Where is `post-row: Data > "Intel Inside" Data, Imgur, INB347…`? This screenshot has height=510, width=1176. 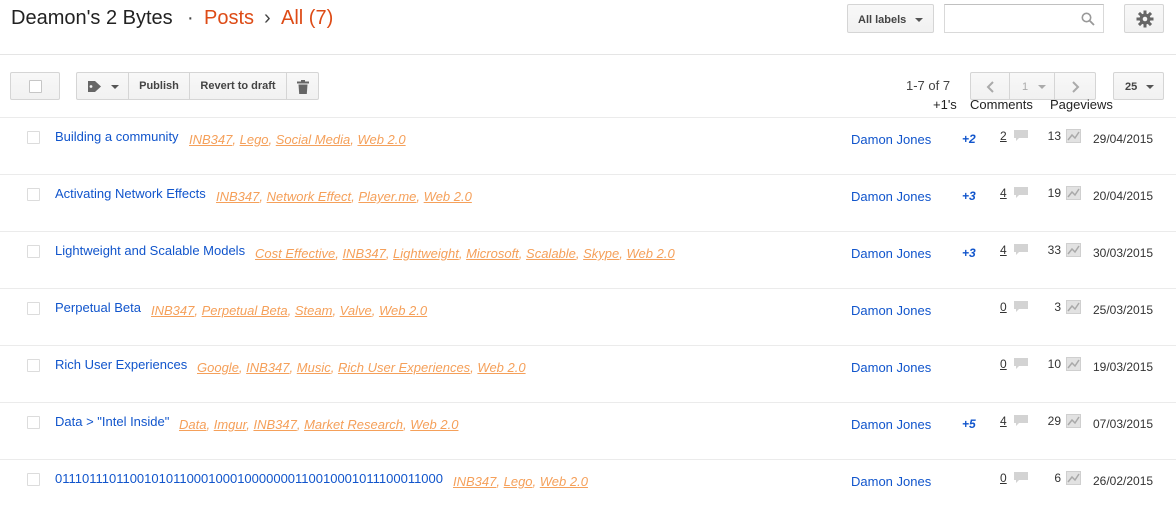 post-row: Data > "Intel Inside" Data, Imgur, INB347… is located at coordinates (588, 430).